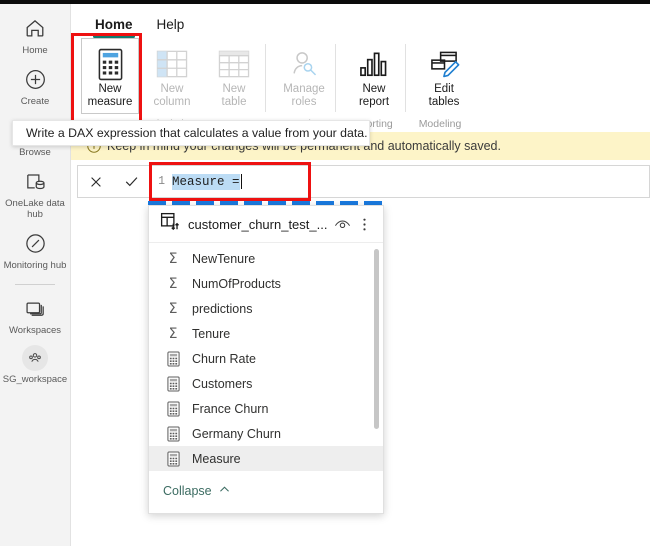  What do you see at coordinates (410, 181) in the screenshot?
I see `formula-expression: Measure =` at bounding box center [410, 181].